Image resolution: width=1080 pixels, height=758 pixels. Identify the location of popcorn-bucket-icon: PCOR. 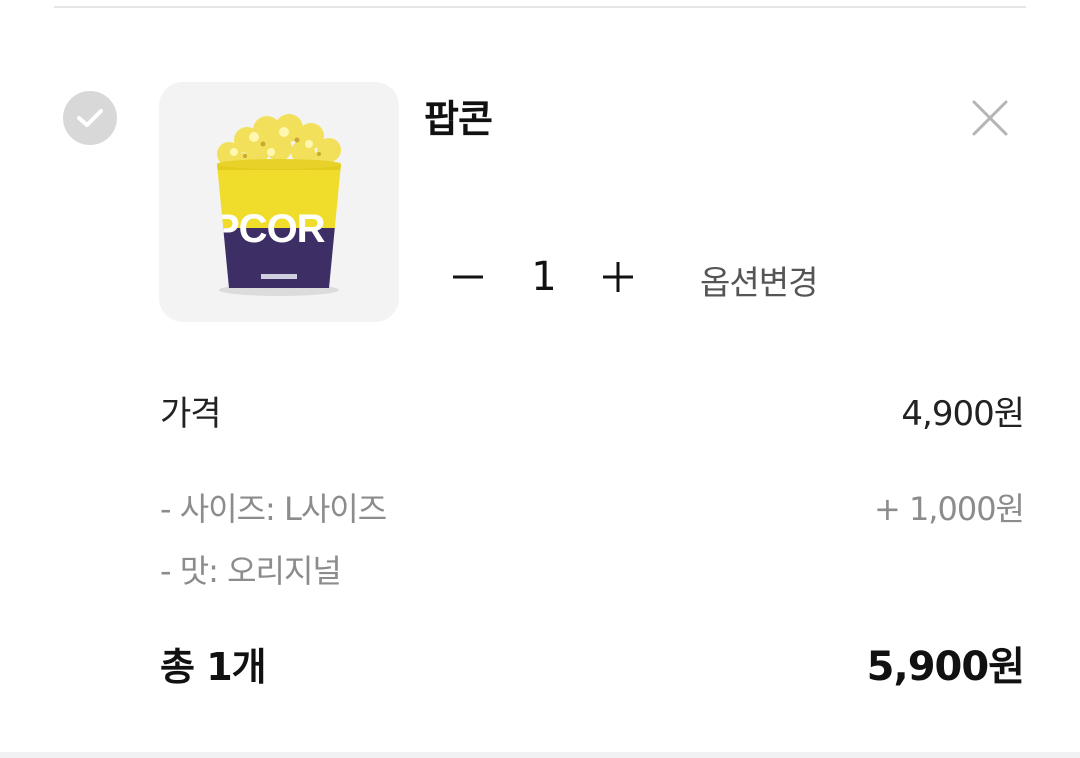
(277, 205).